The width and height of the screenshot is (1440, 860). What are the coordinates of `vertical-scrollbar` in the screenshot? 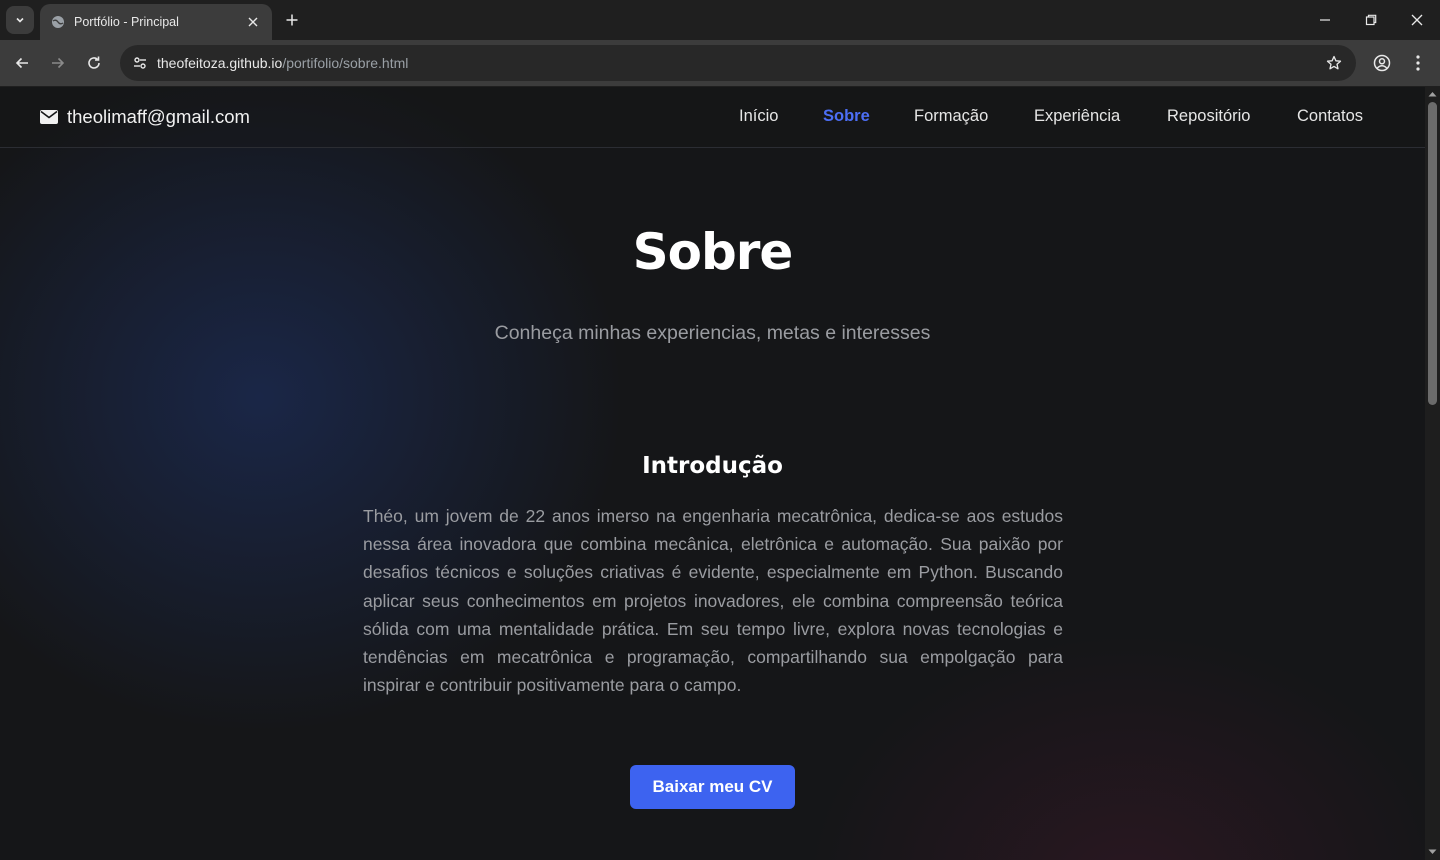 It's located at (1432, 473).